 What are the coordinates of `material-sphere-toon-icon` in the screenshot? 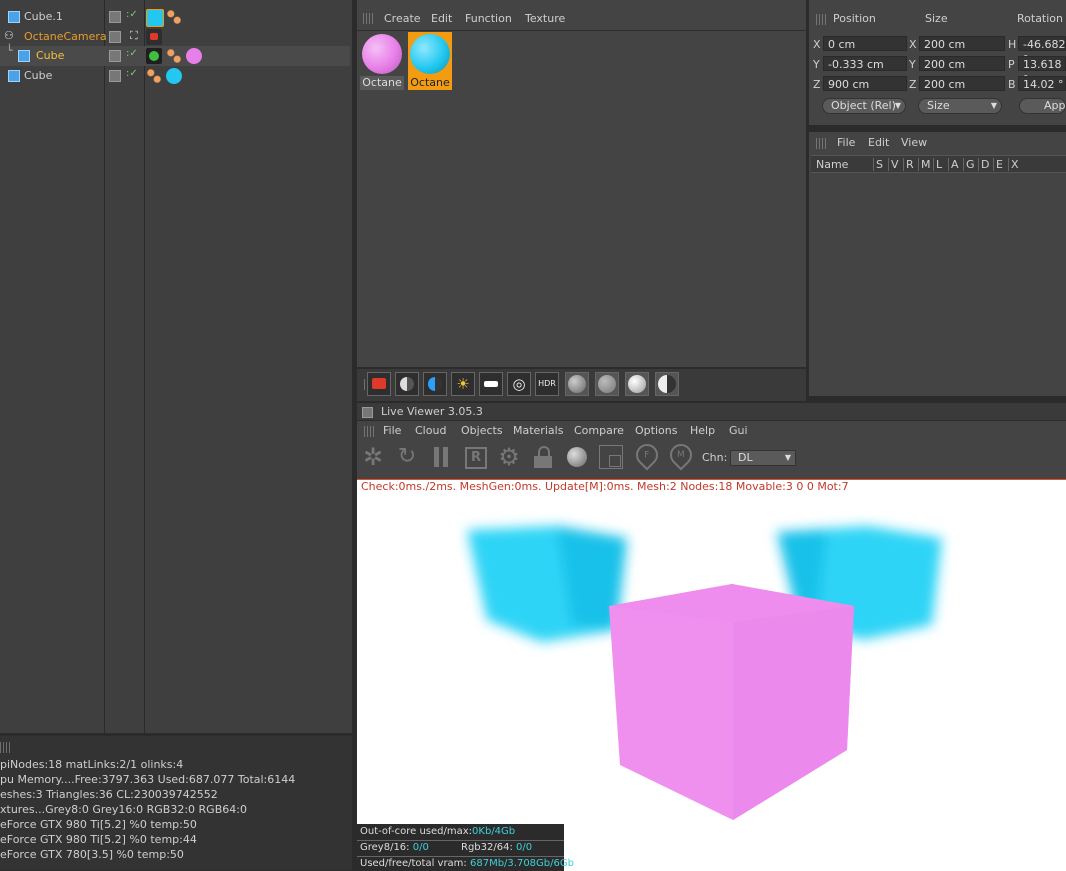 It's located at (667, 384).